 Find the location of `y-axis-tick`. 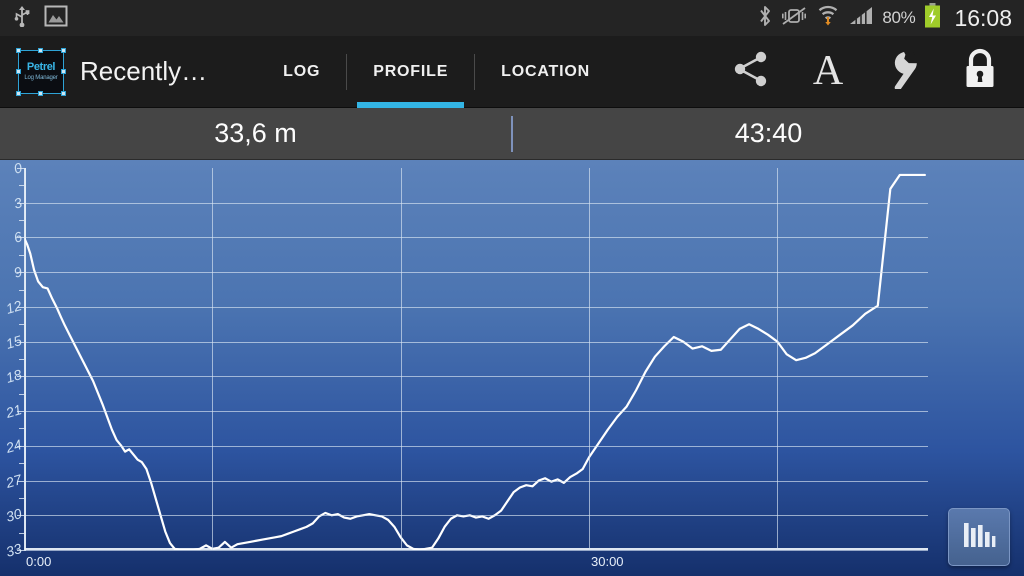

y-axis-tick is located at coordinates (21, 550).